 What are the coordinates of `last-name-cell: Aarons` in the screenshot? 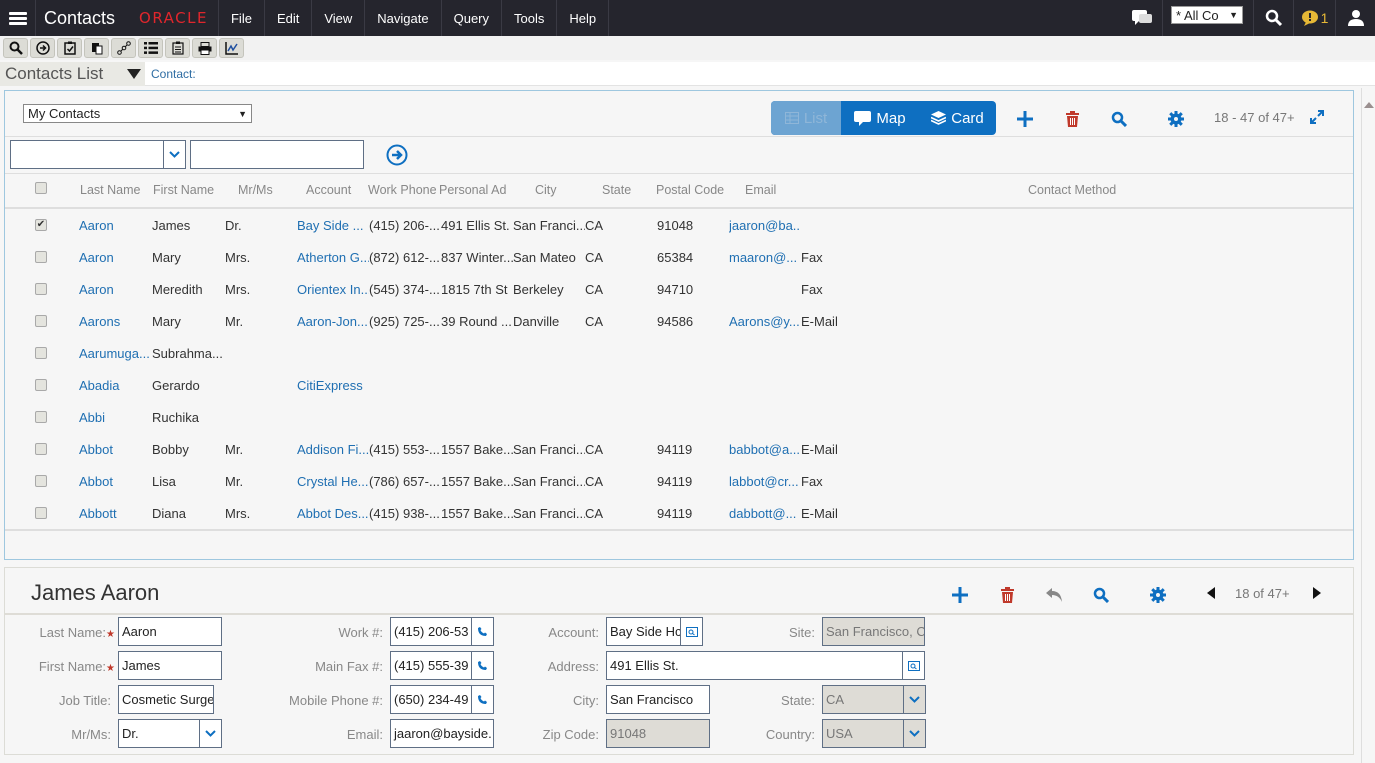 It's located at (115, 321).